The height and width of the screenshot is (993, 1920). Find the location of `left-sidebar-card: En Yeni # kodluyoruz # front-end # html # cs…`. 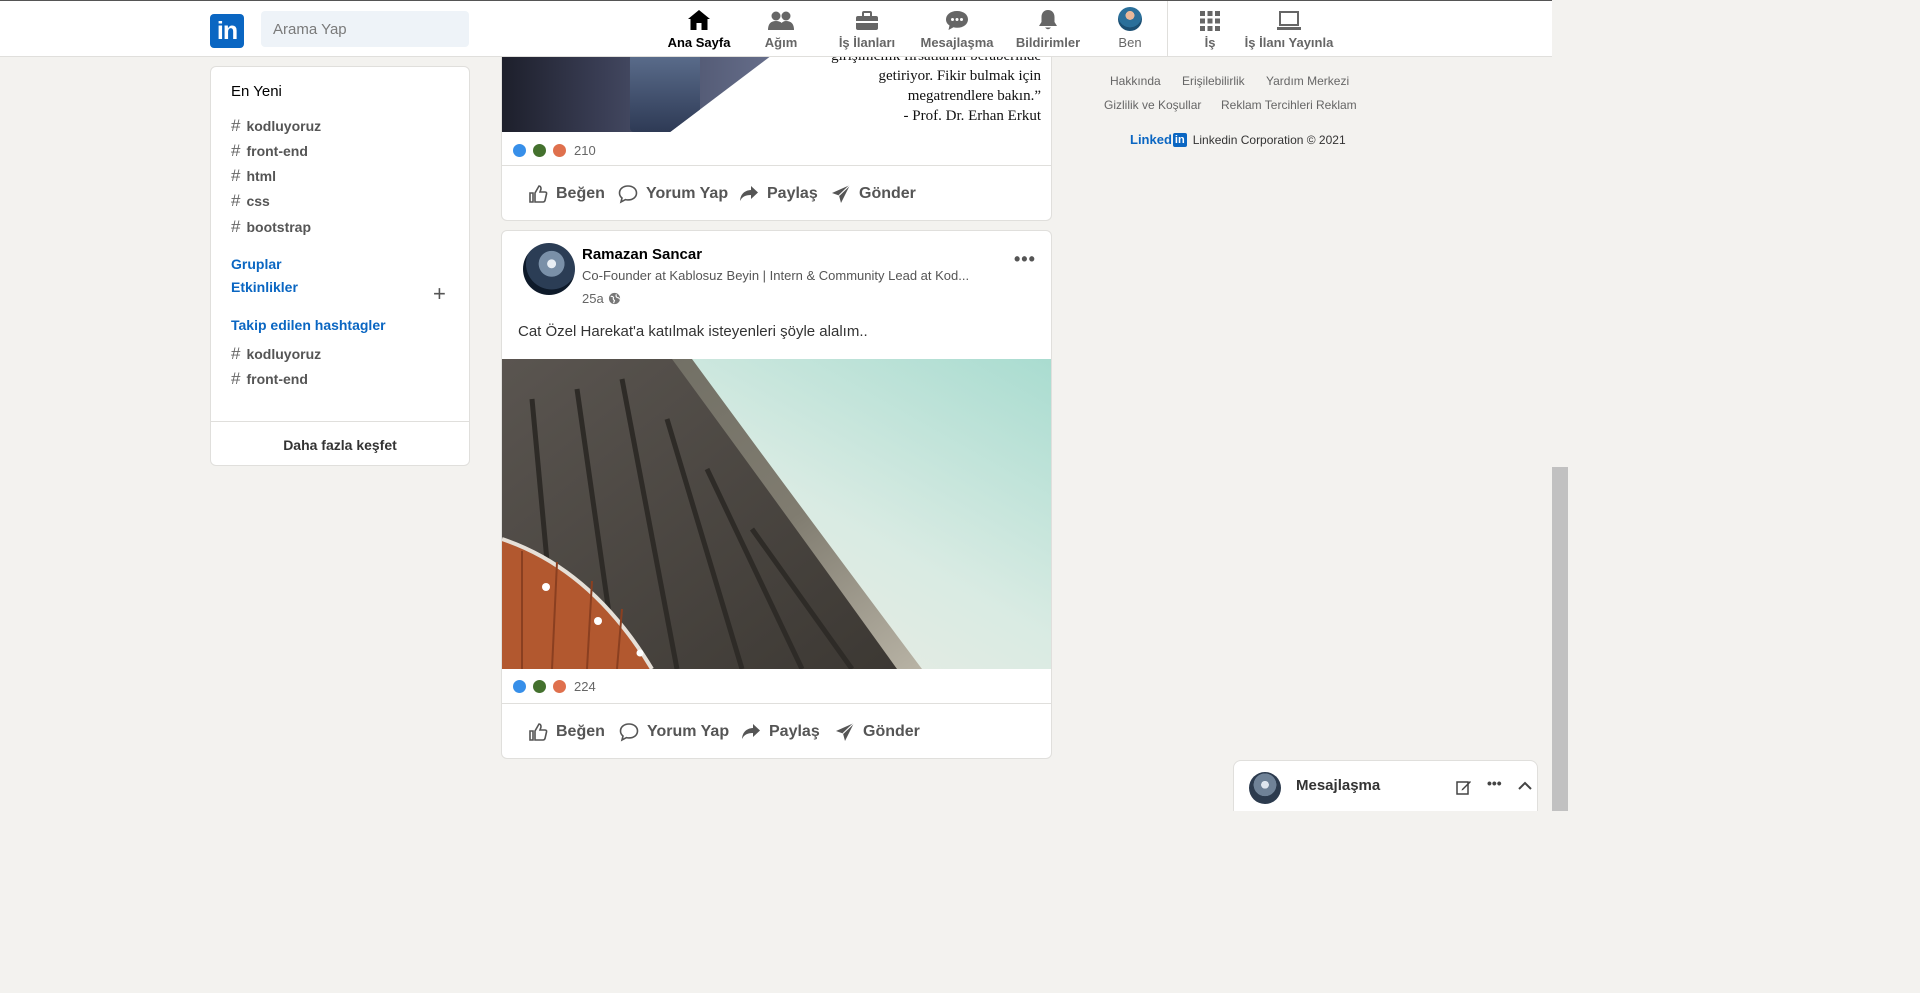

left-sidebar-card: En Yeni # kodluyoruz # front-end # html # cs… is located at coordinates (340, 266).